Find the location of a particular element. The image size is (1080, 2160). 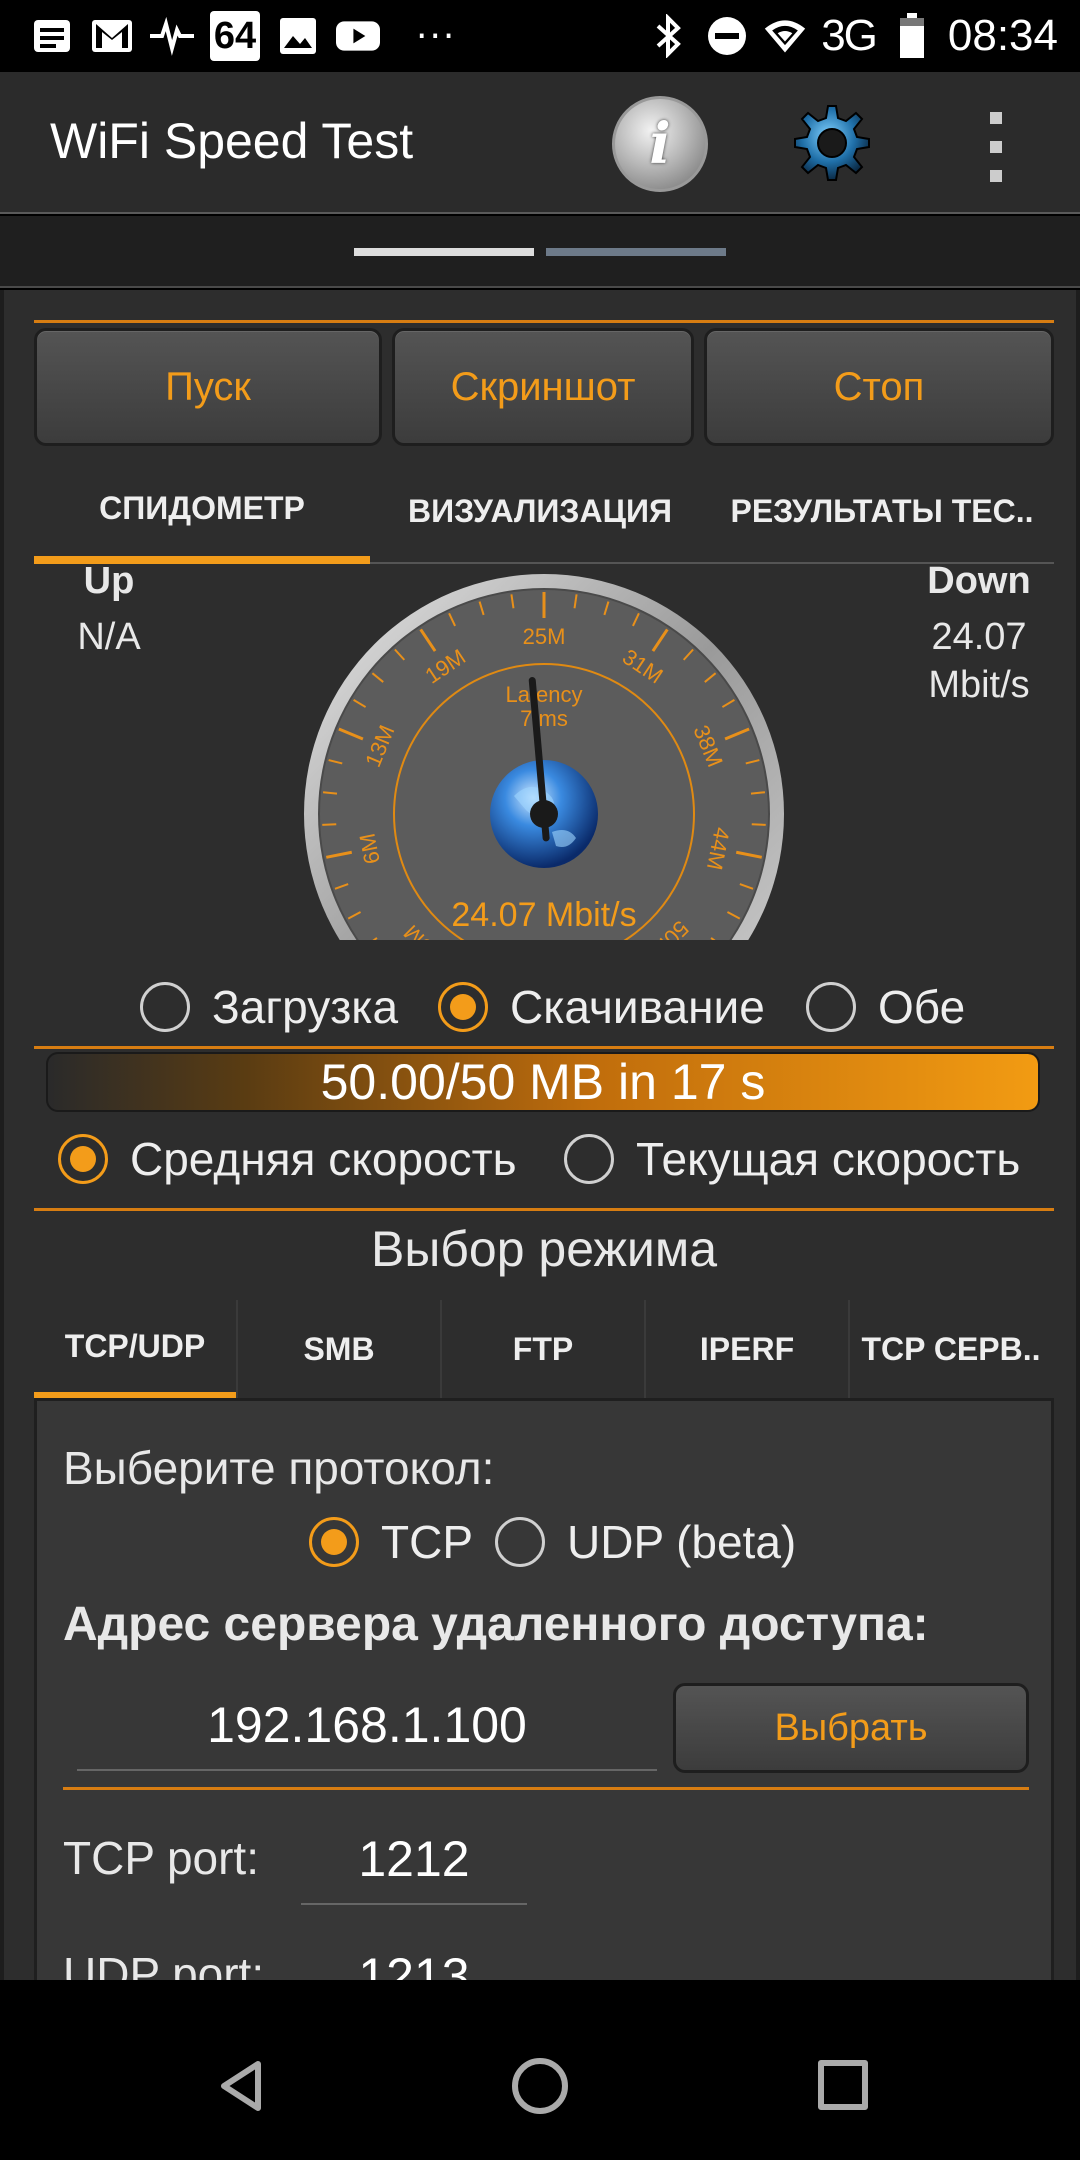

main-tabs: СПИДОМЕТР ВИЗУАЛИЗАЦИЯ РЕЗУЛЬТАТЫ ТЕС.. is located at coordinates (544, 512).